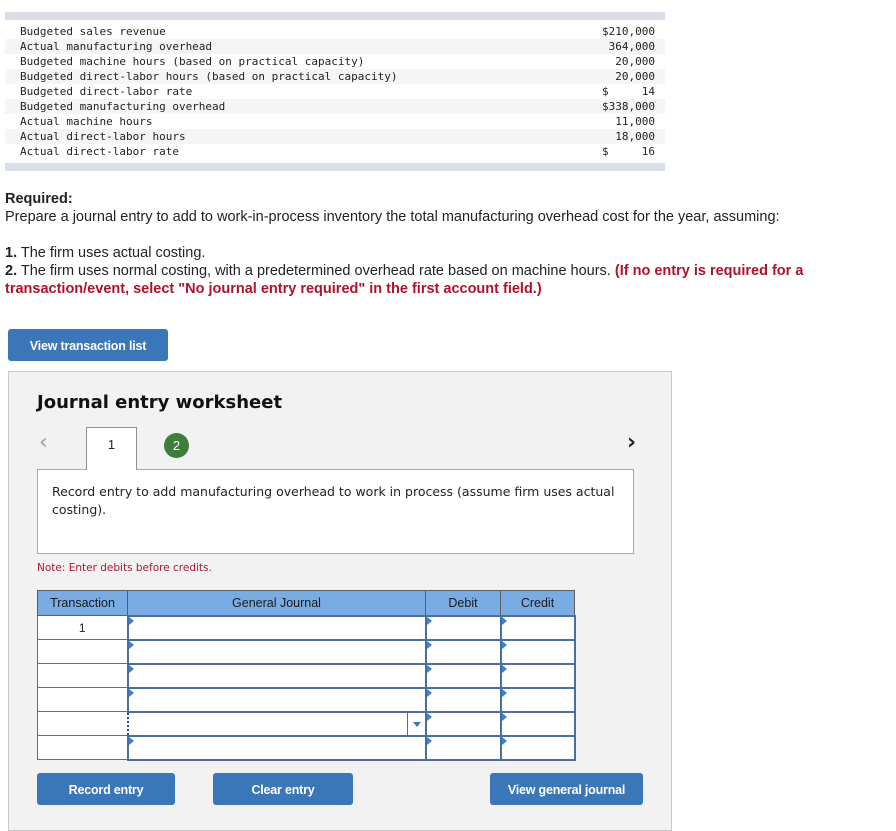 The width and height of the screenshot is (896, 831). I want to click on data-row: Actual direct-labor hours 18,000, so click(335, 136).